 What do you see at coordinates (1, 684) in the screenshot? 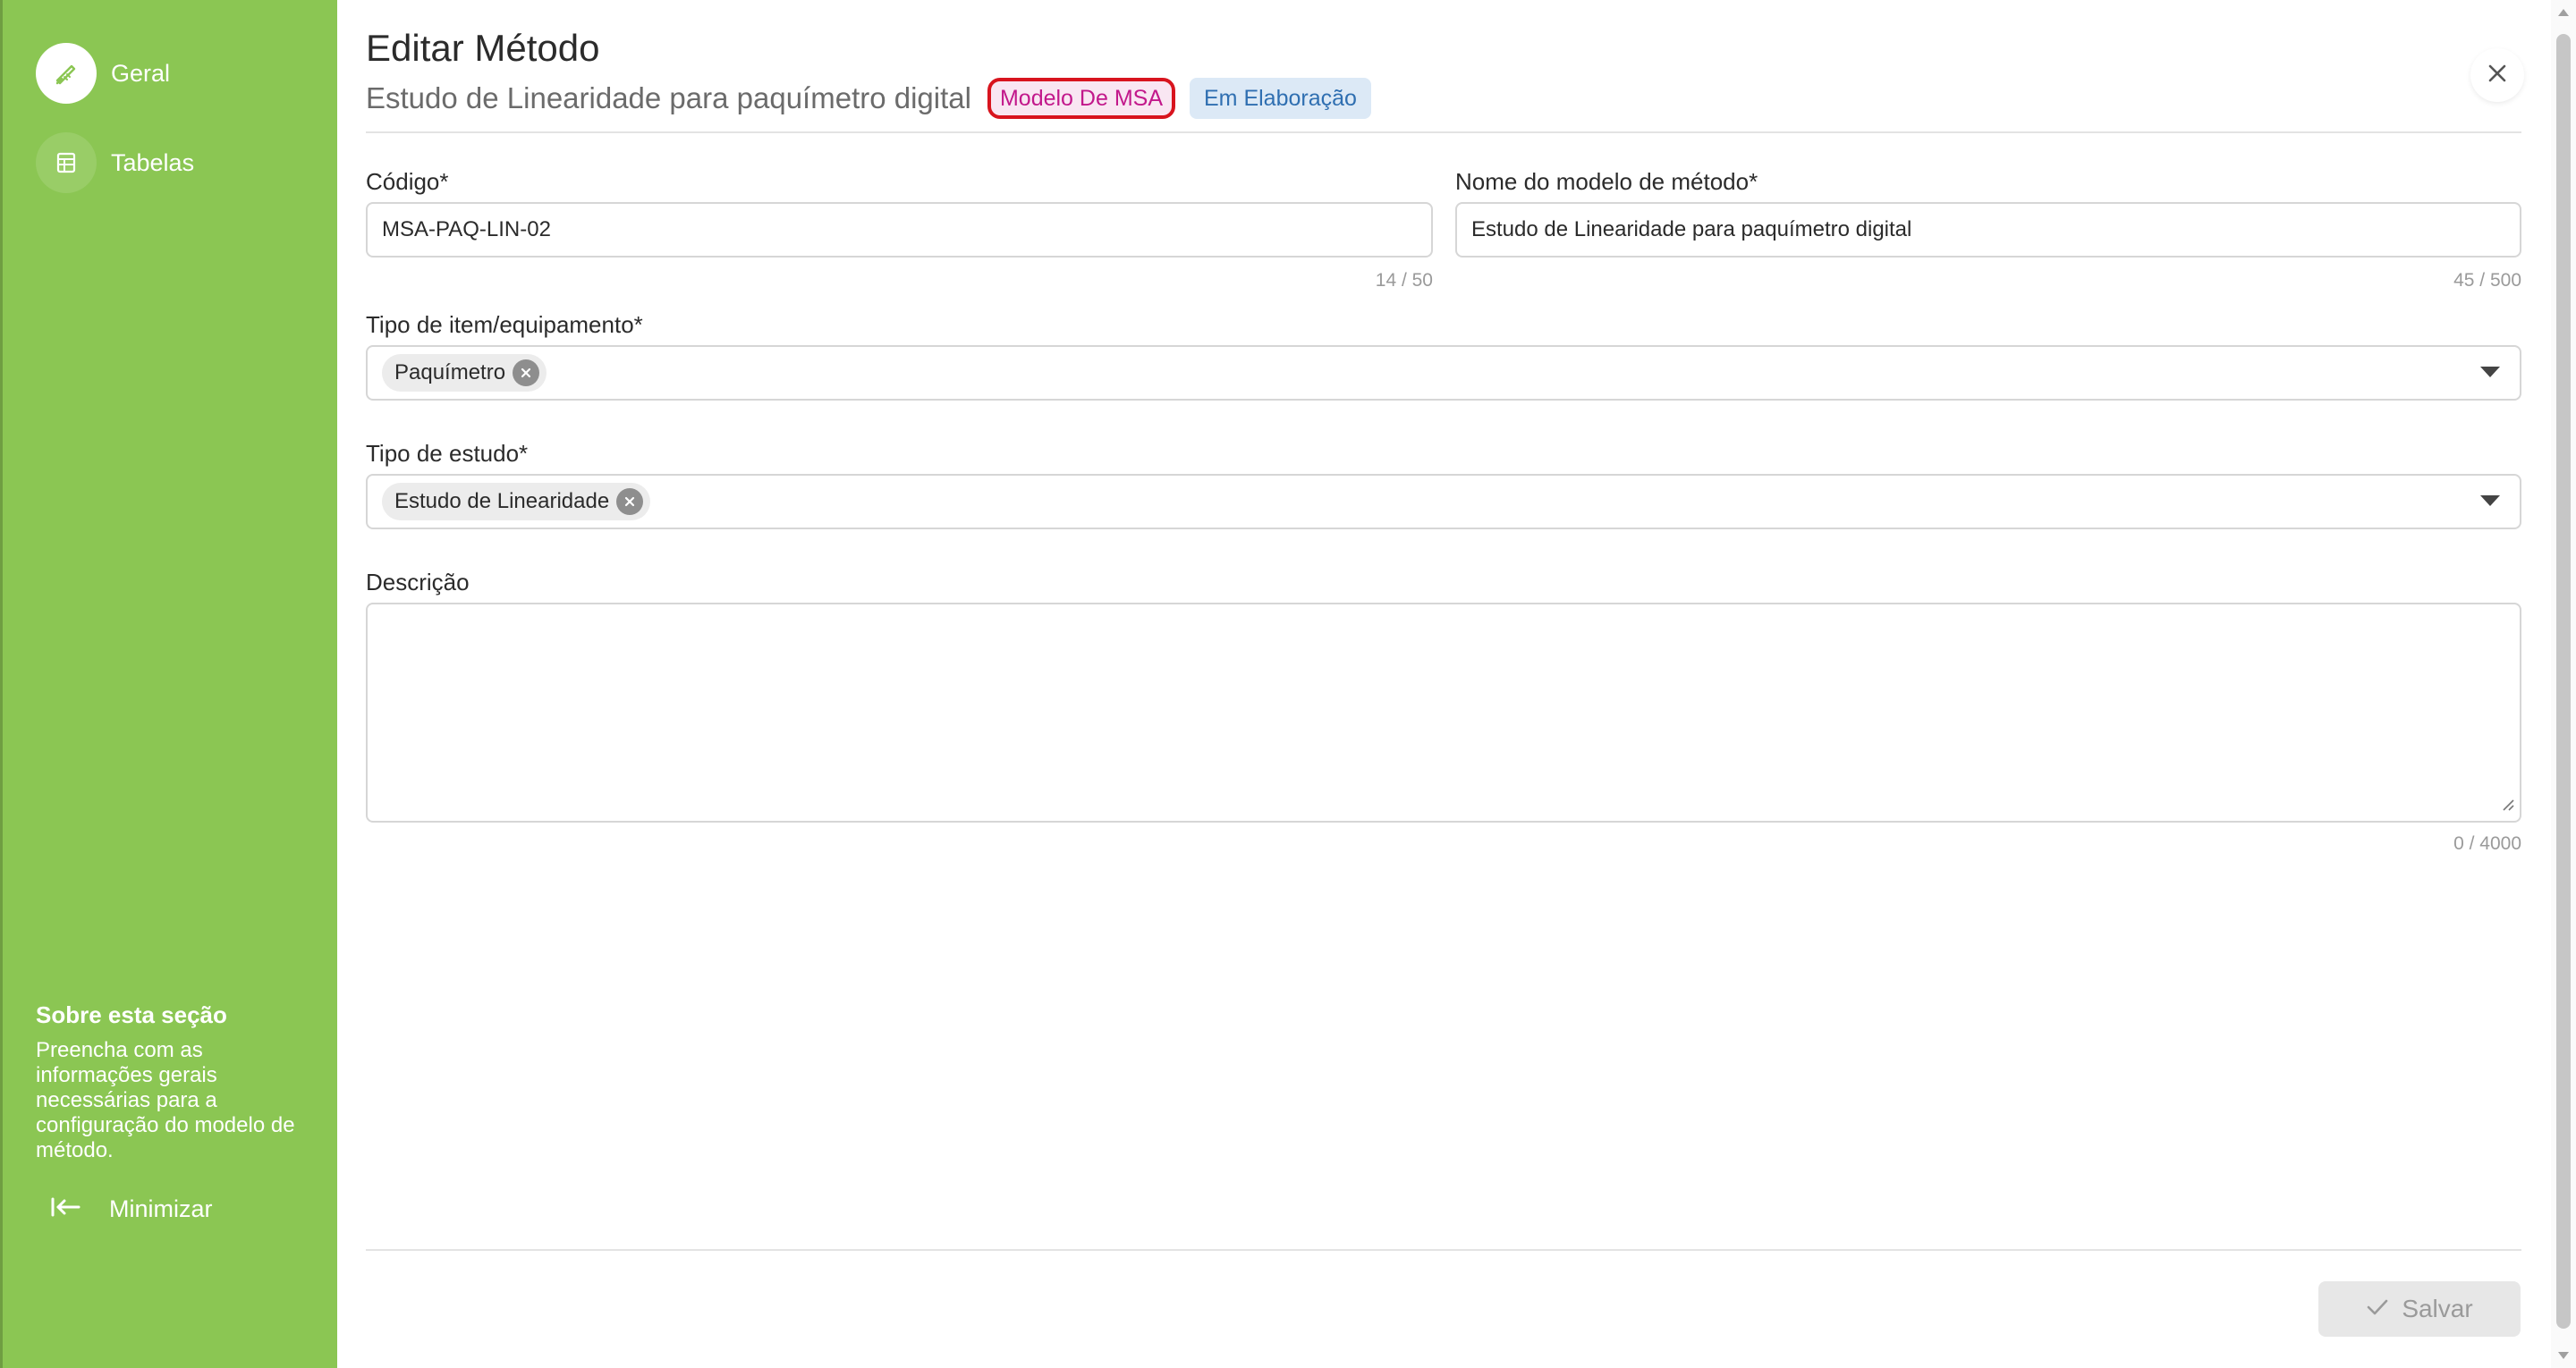
I see `sidebar-edge` at bounding box center [1, 684].